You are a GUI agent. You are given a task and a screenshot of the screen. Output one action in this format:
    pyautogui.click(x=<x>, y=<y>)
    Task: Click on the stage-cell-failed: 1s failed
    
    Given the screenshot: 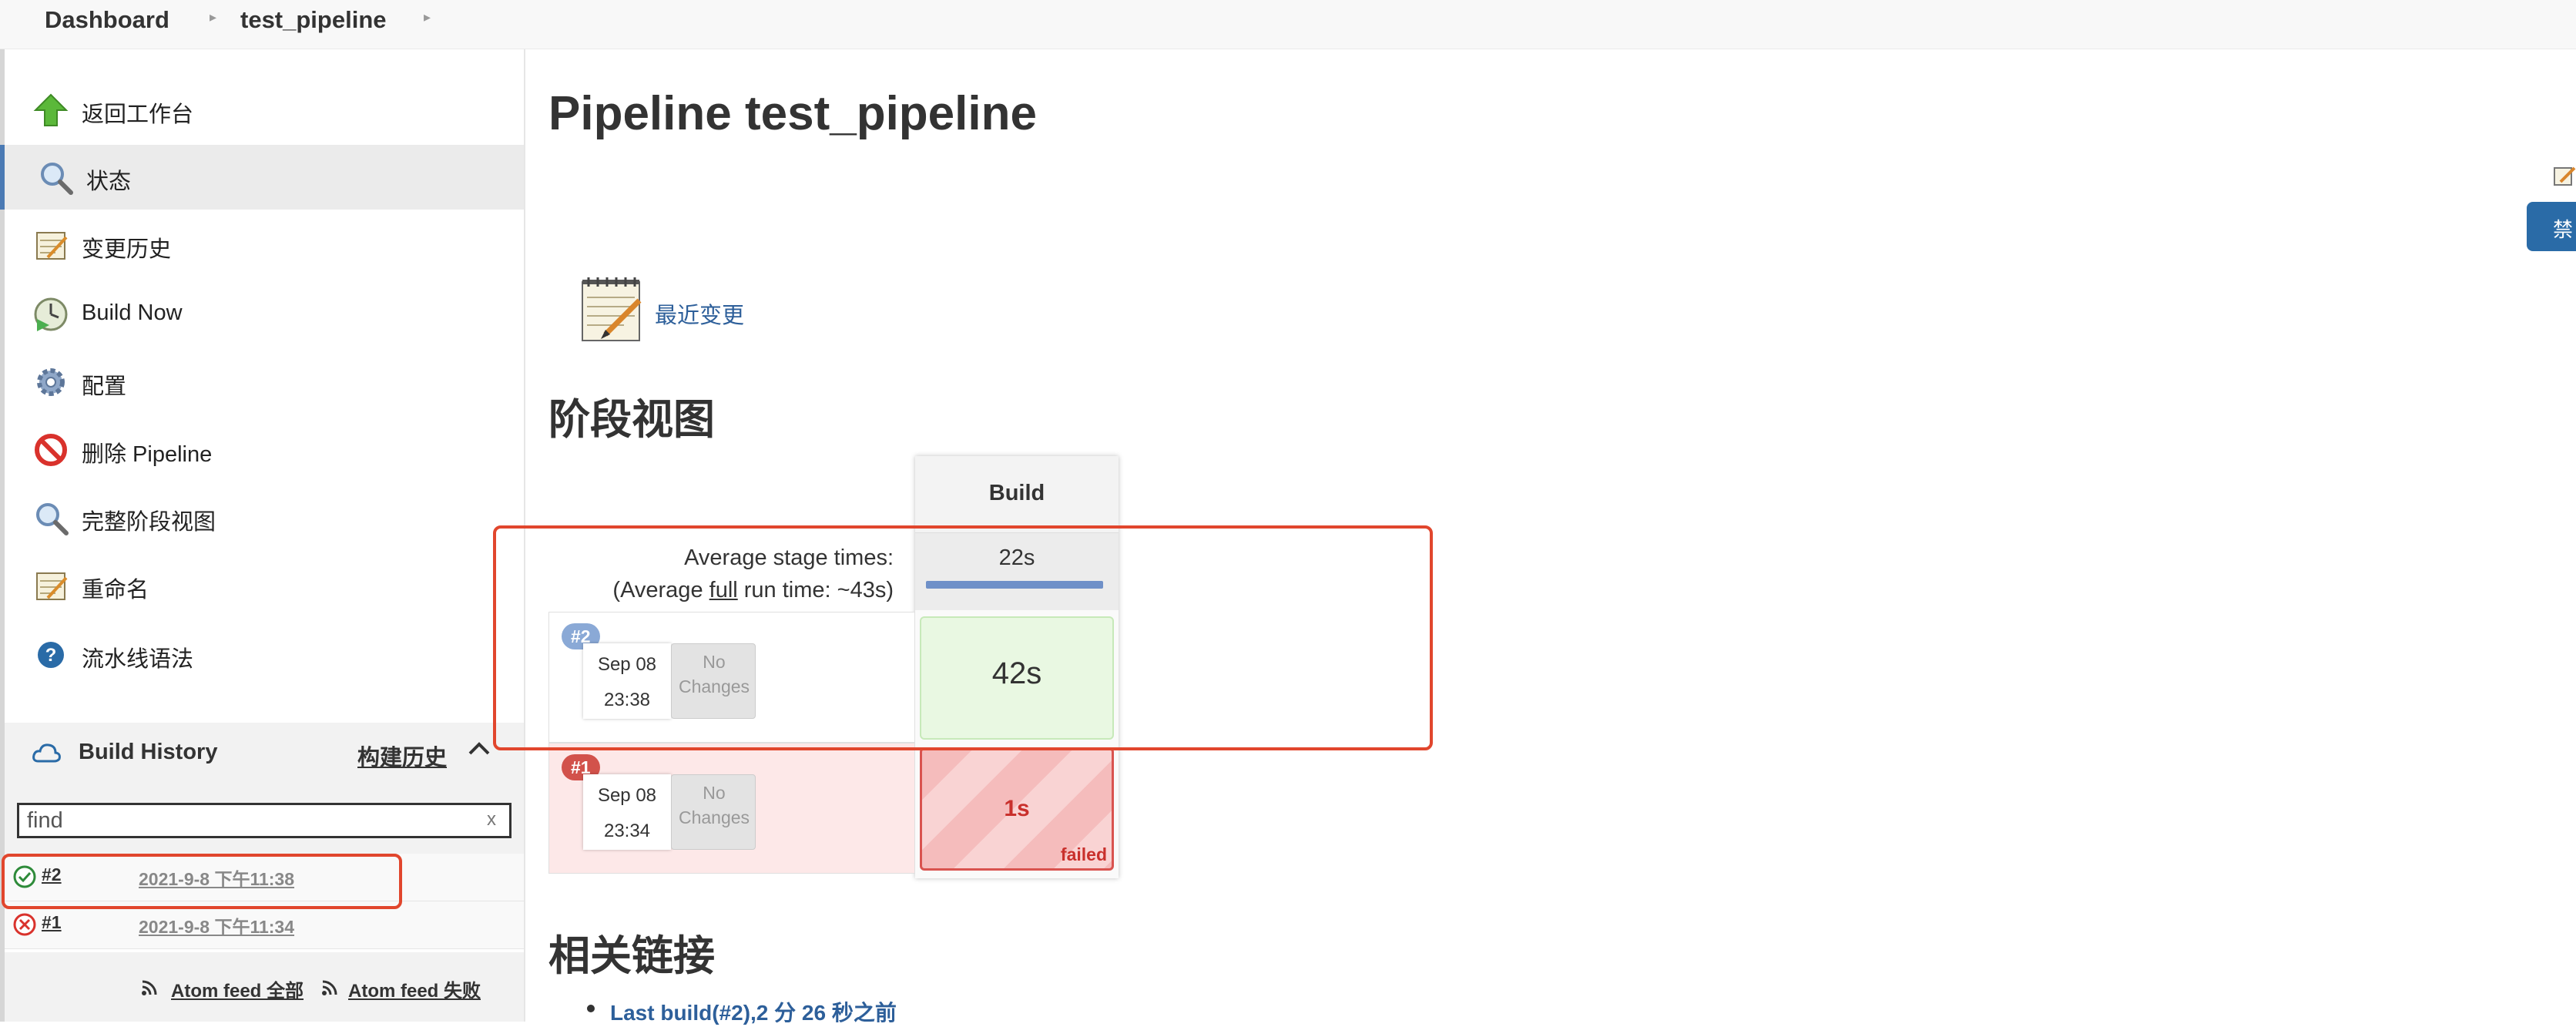 What is the action you would take?
    pyautogui.click(x=1017, y=809)
    